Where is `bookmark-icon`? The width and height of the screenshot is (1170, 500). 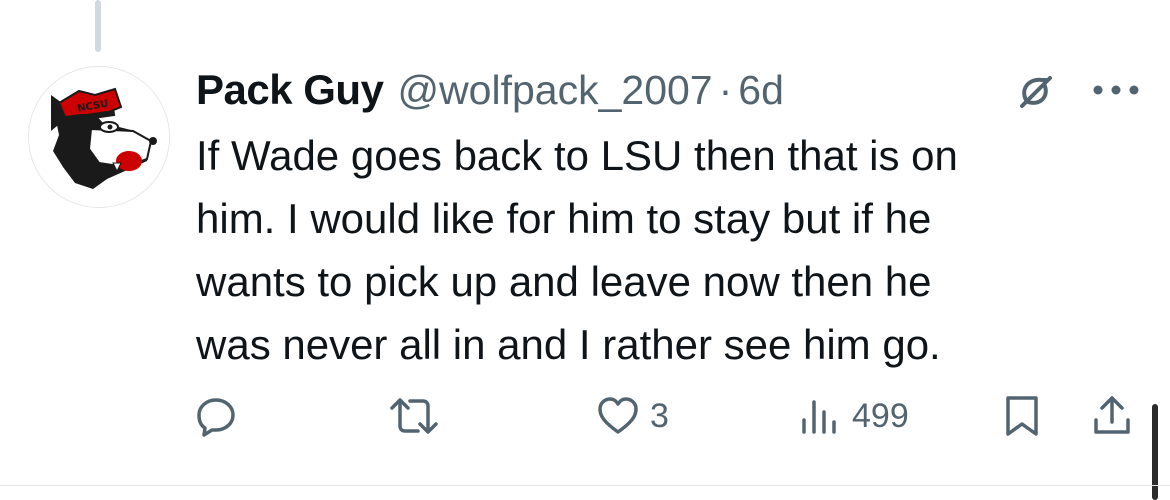
bookmark-icon is located at coordinates (1022, 416).